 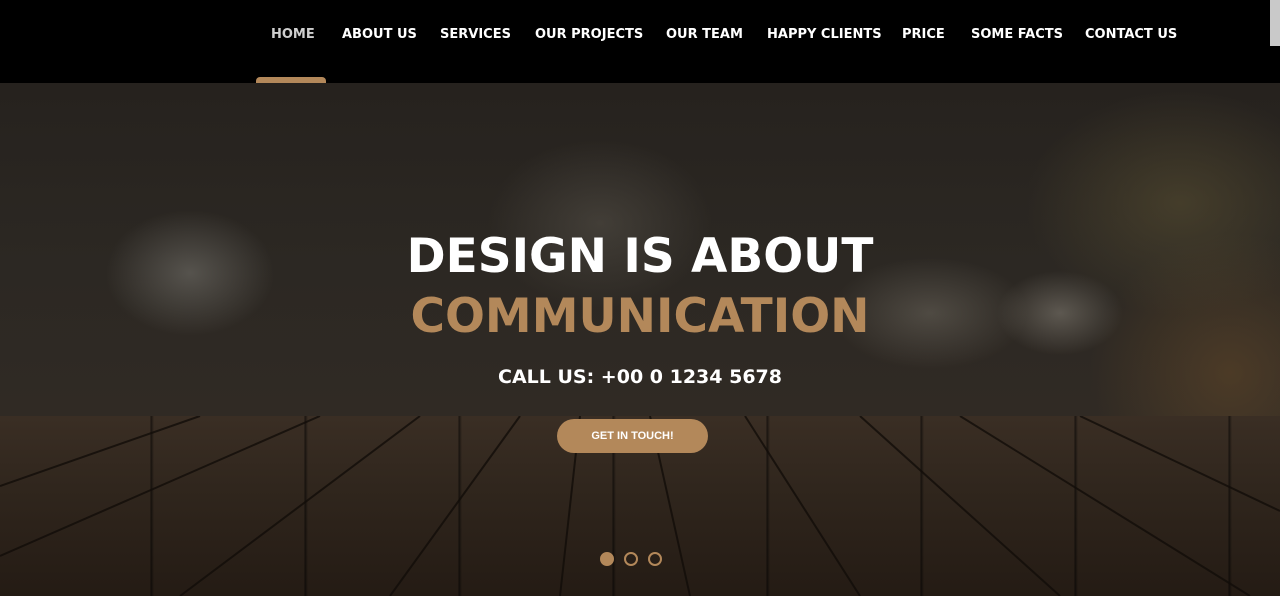 I want to click on call-us-text: CALL US: +00 0 1234 5678, so click(x=640, y=377).